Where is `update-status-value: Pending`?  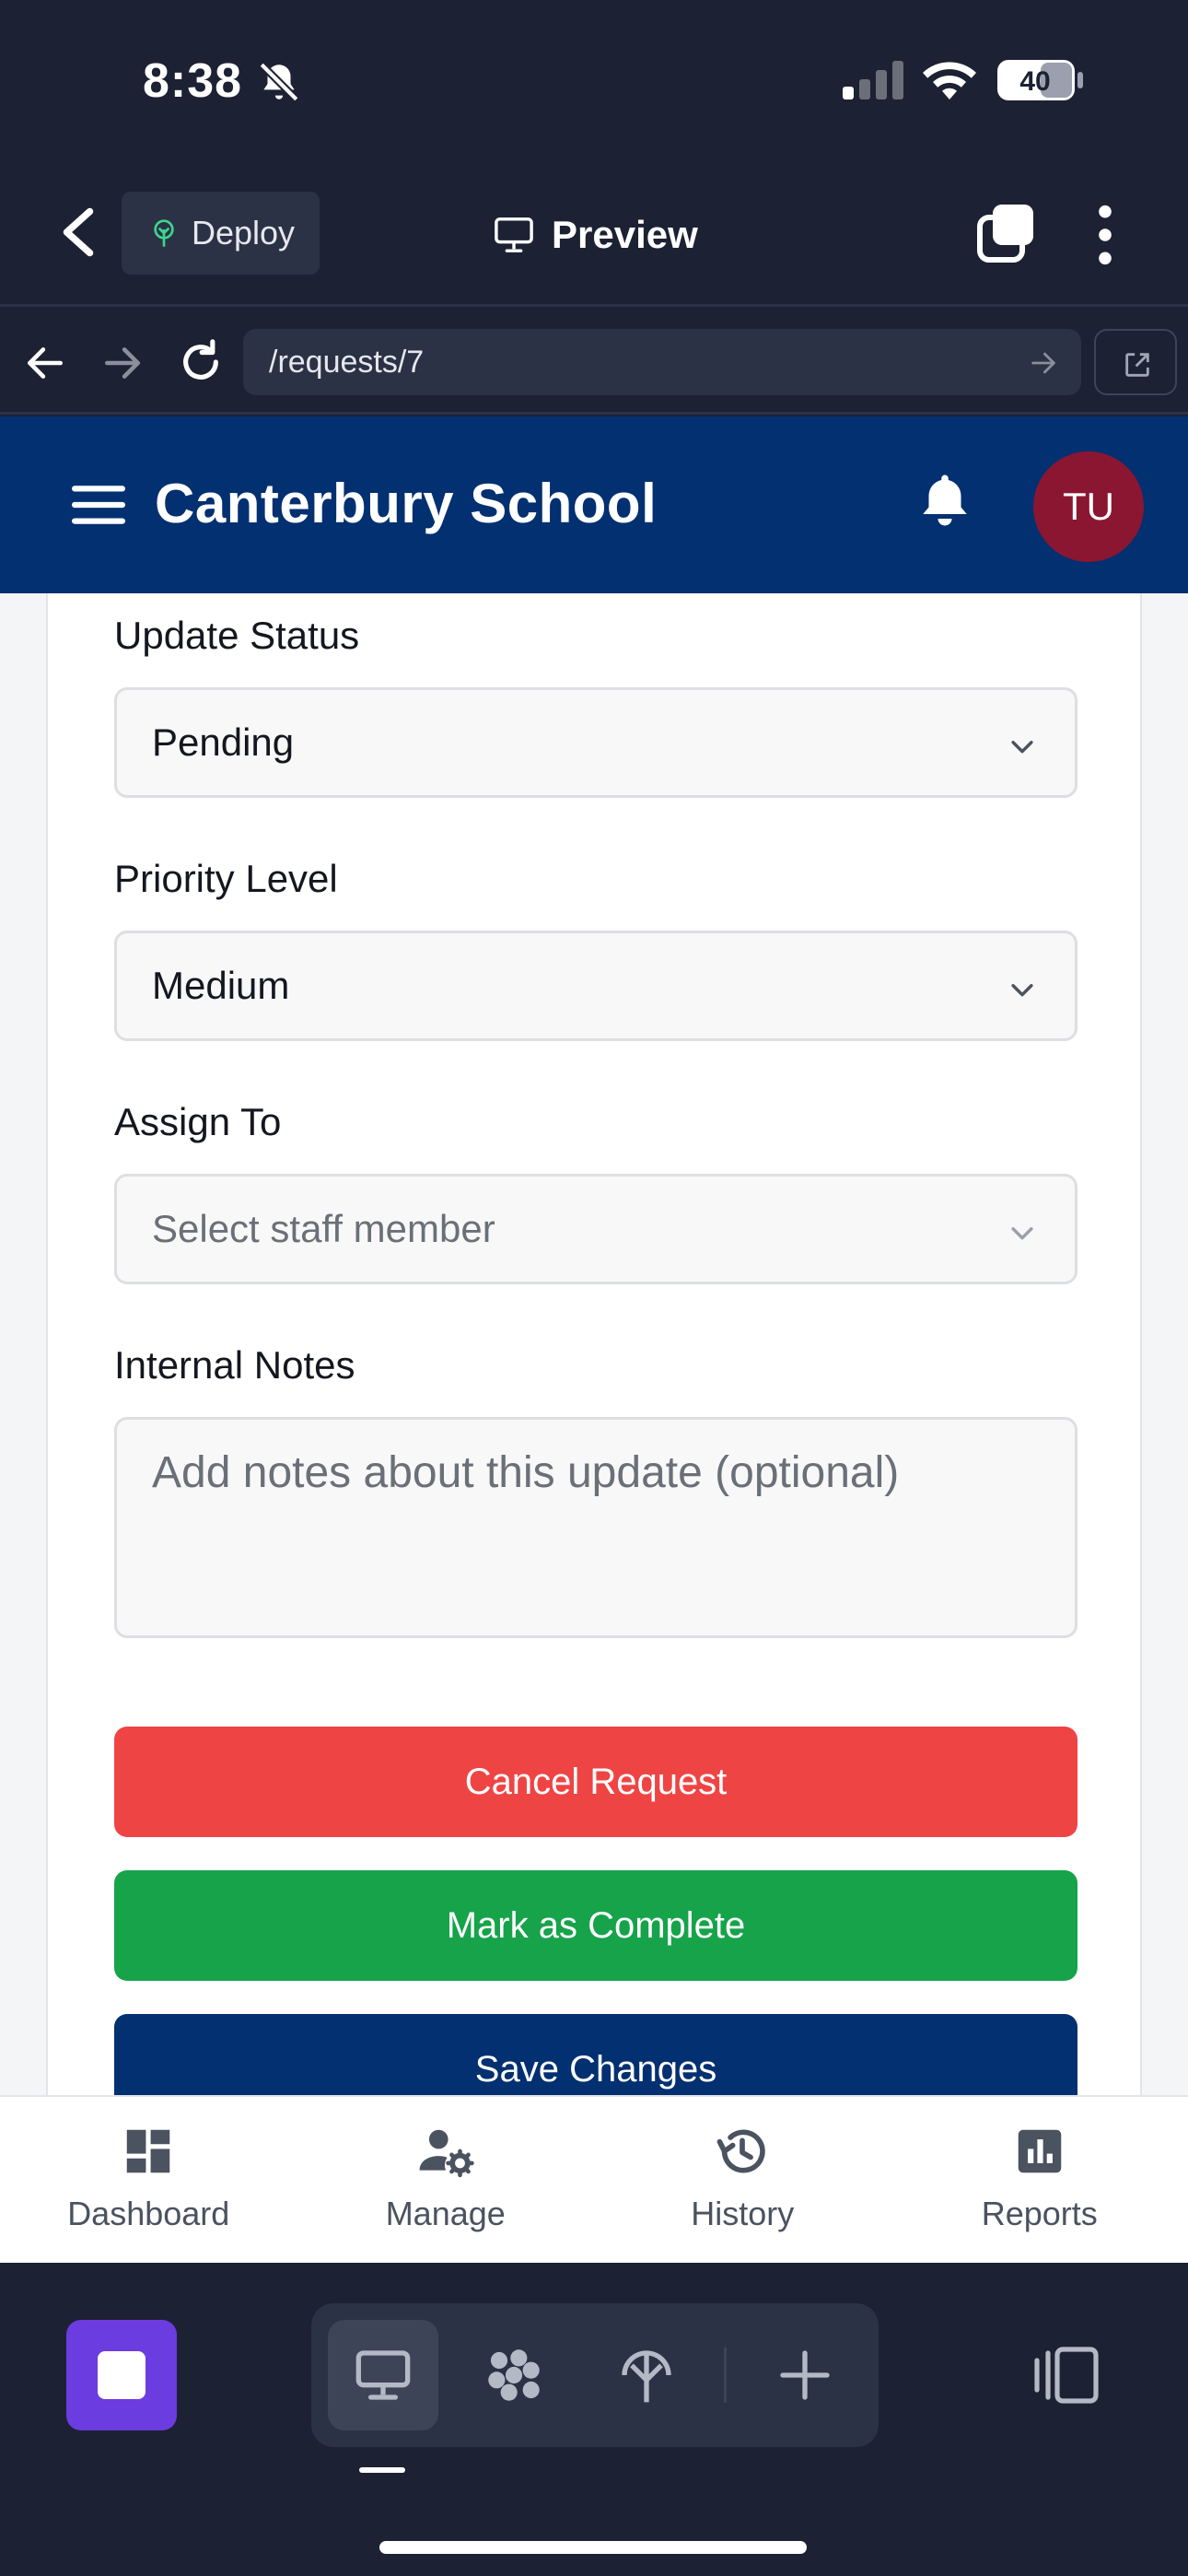
update-status-value: Pending is located at coordinates (223, 742).